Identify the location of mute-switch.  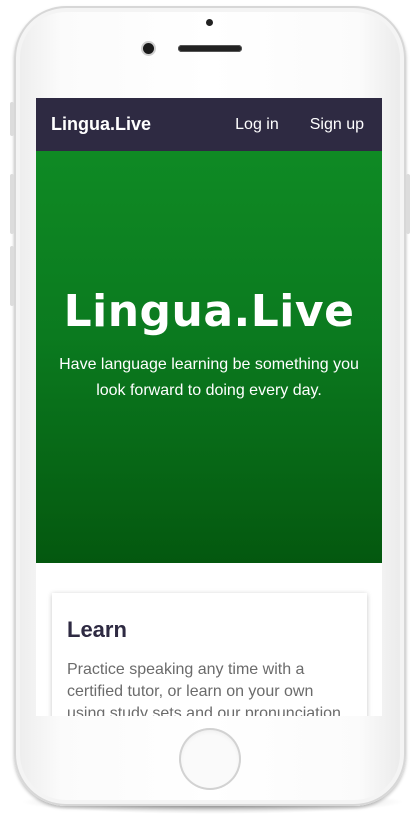
(12, 119).